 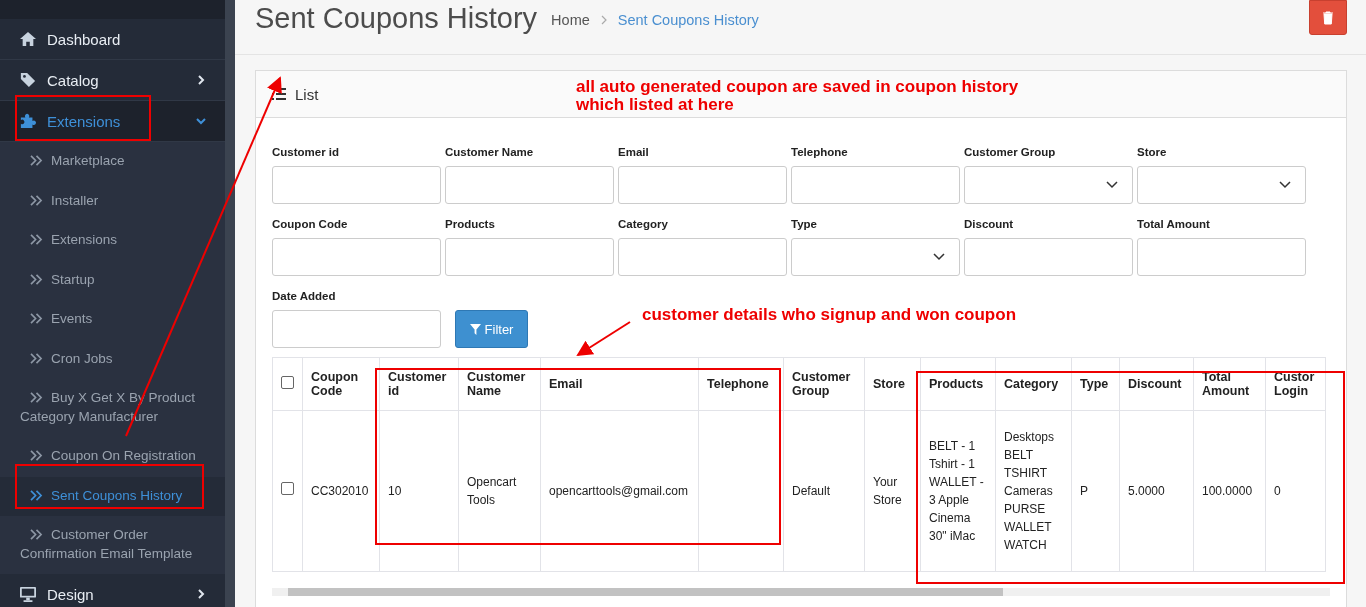 I want to click on column-header: Coupon Code, so click(x=341, y=384).